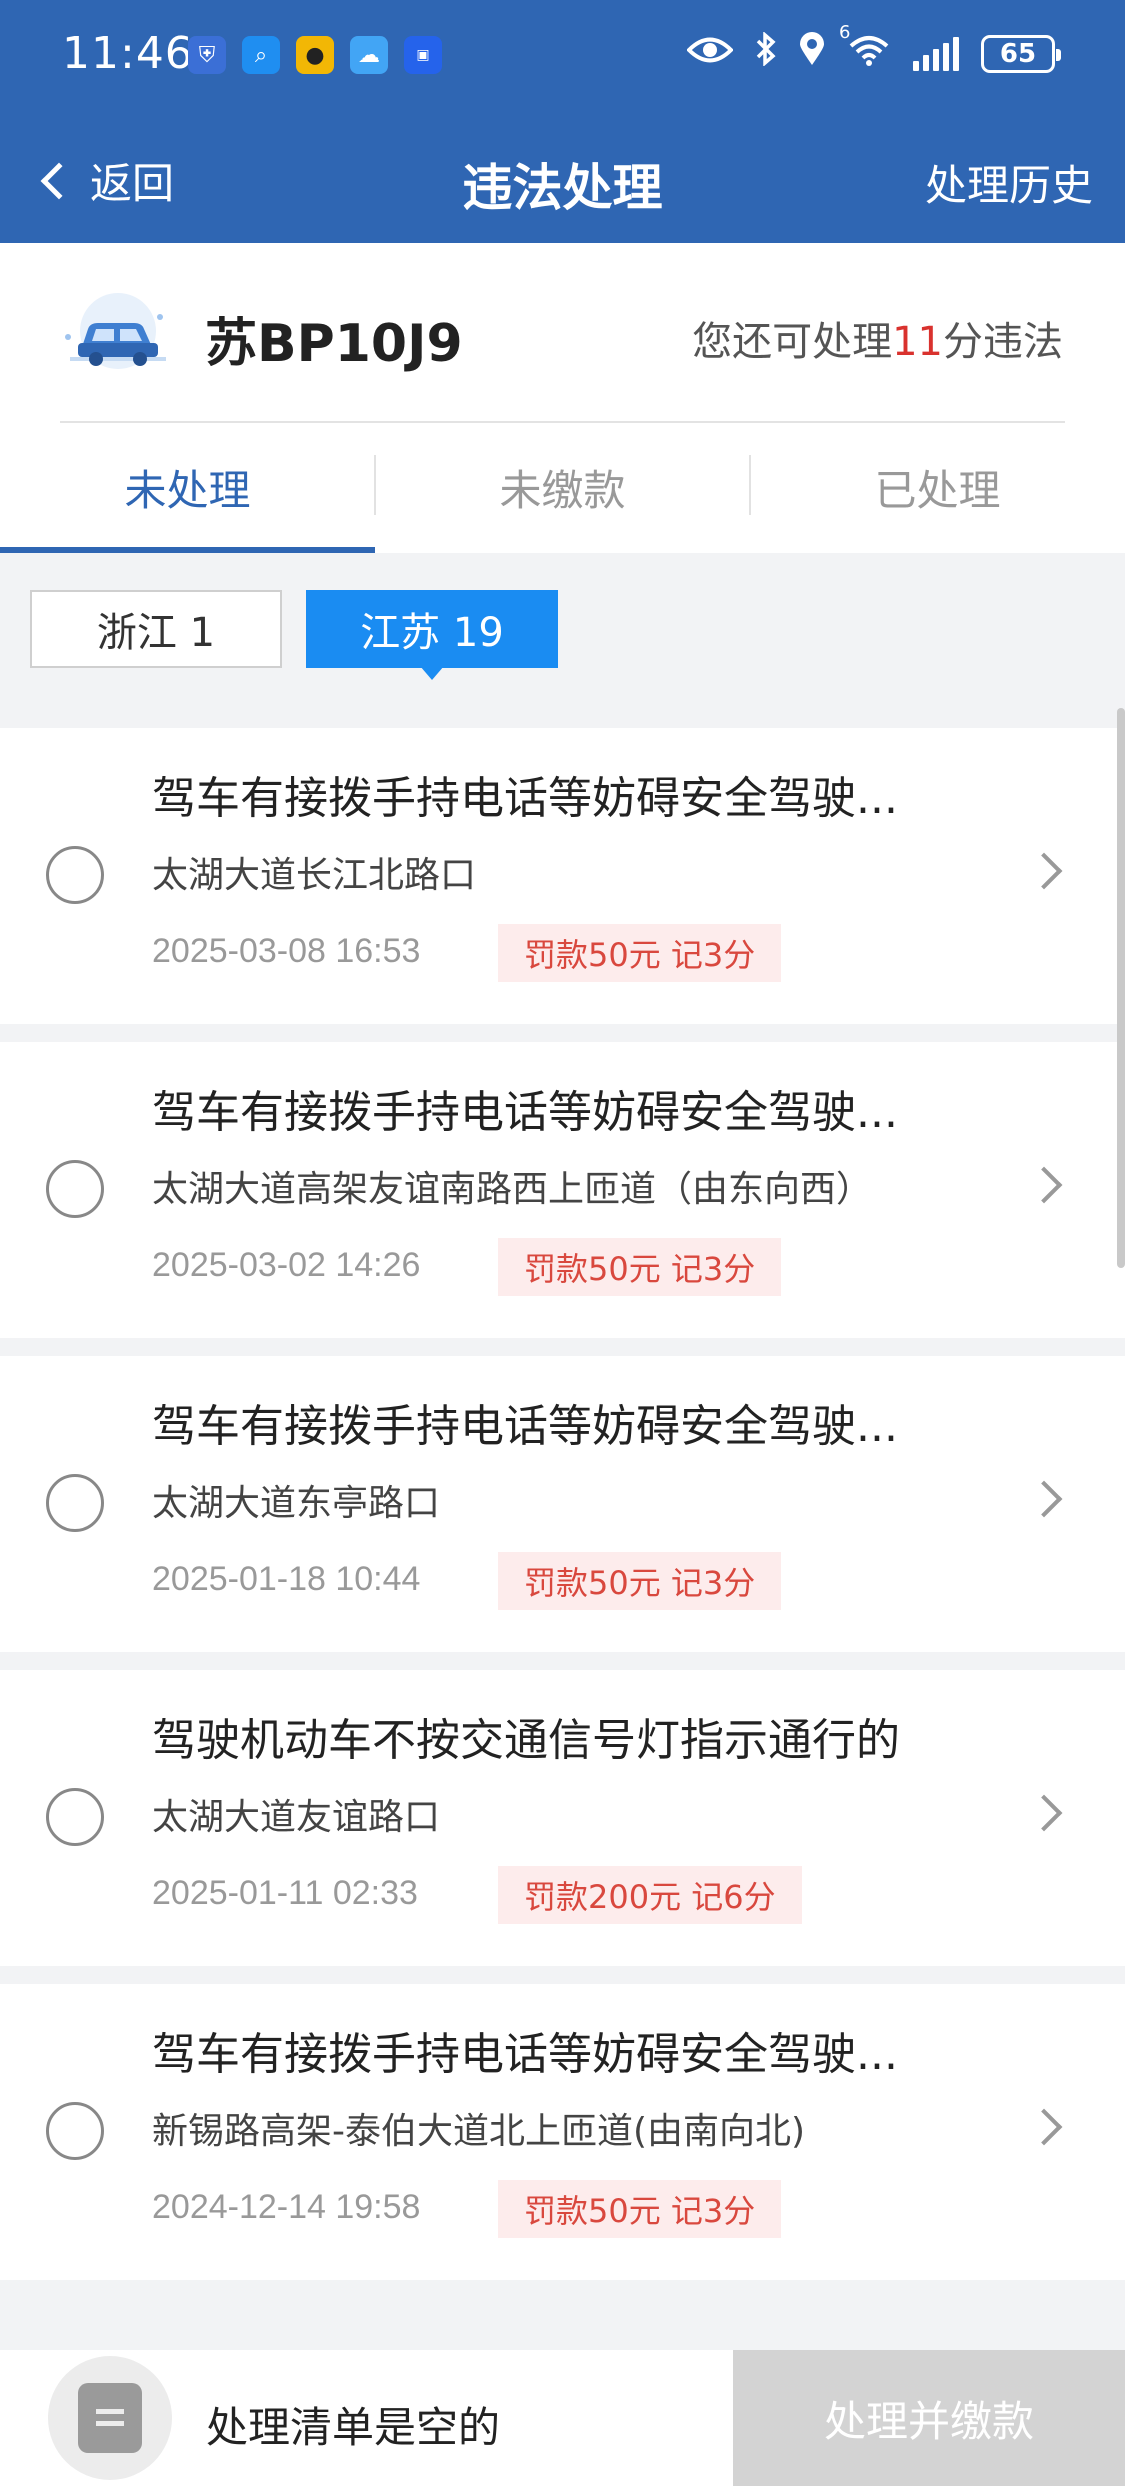 This screenshot has width=1125, height=2486. I want to click on violation-datetime: 2025-03-02 14:26, so click(286, 1265).